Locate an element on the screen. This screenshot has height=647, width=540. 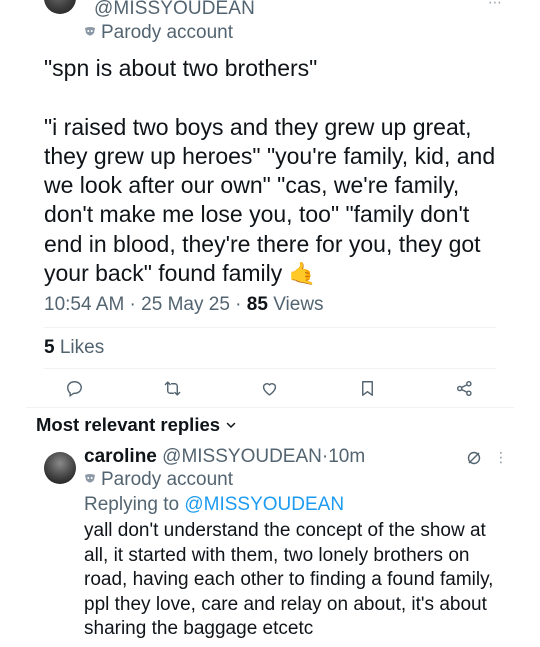
likes-summary: 5 Likes is located at coordinates (74, 348).